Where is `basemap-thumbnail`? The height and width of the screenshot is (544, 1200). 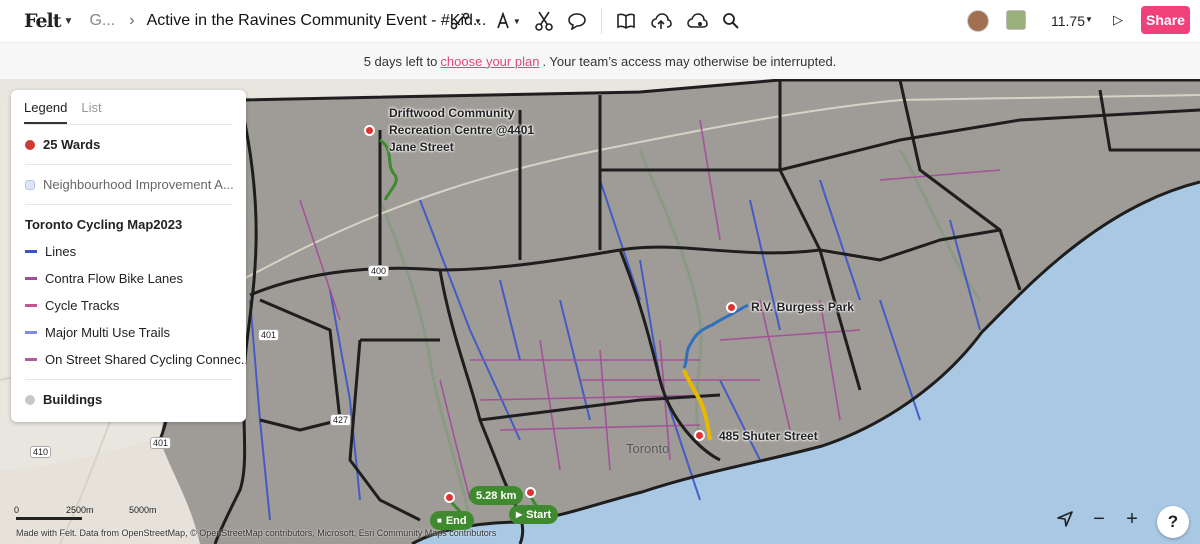
basemap-thumbnail is located at coordinates (1016, 20).